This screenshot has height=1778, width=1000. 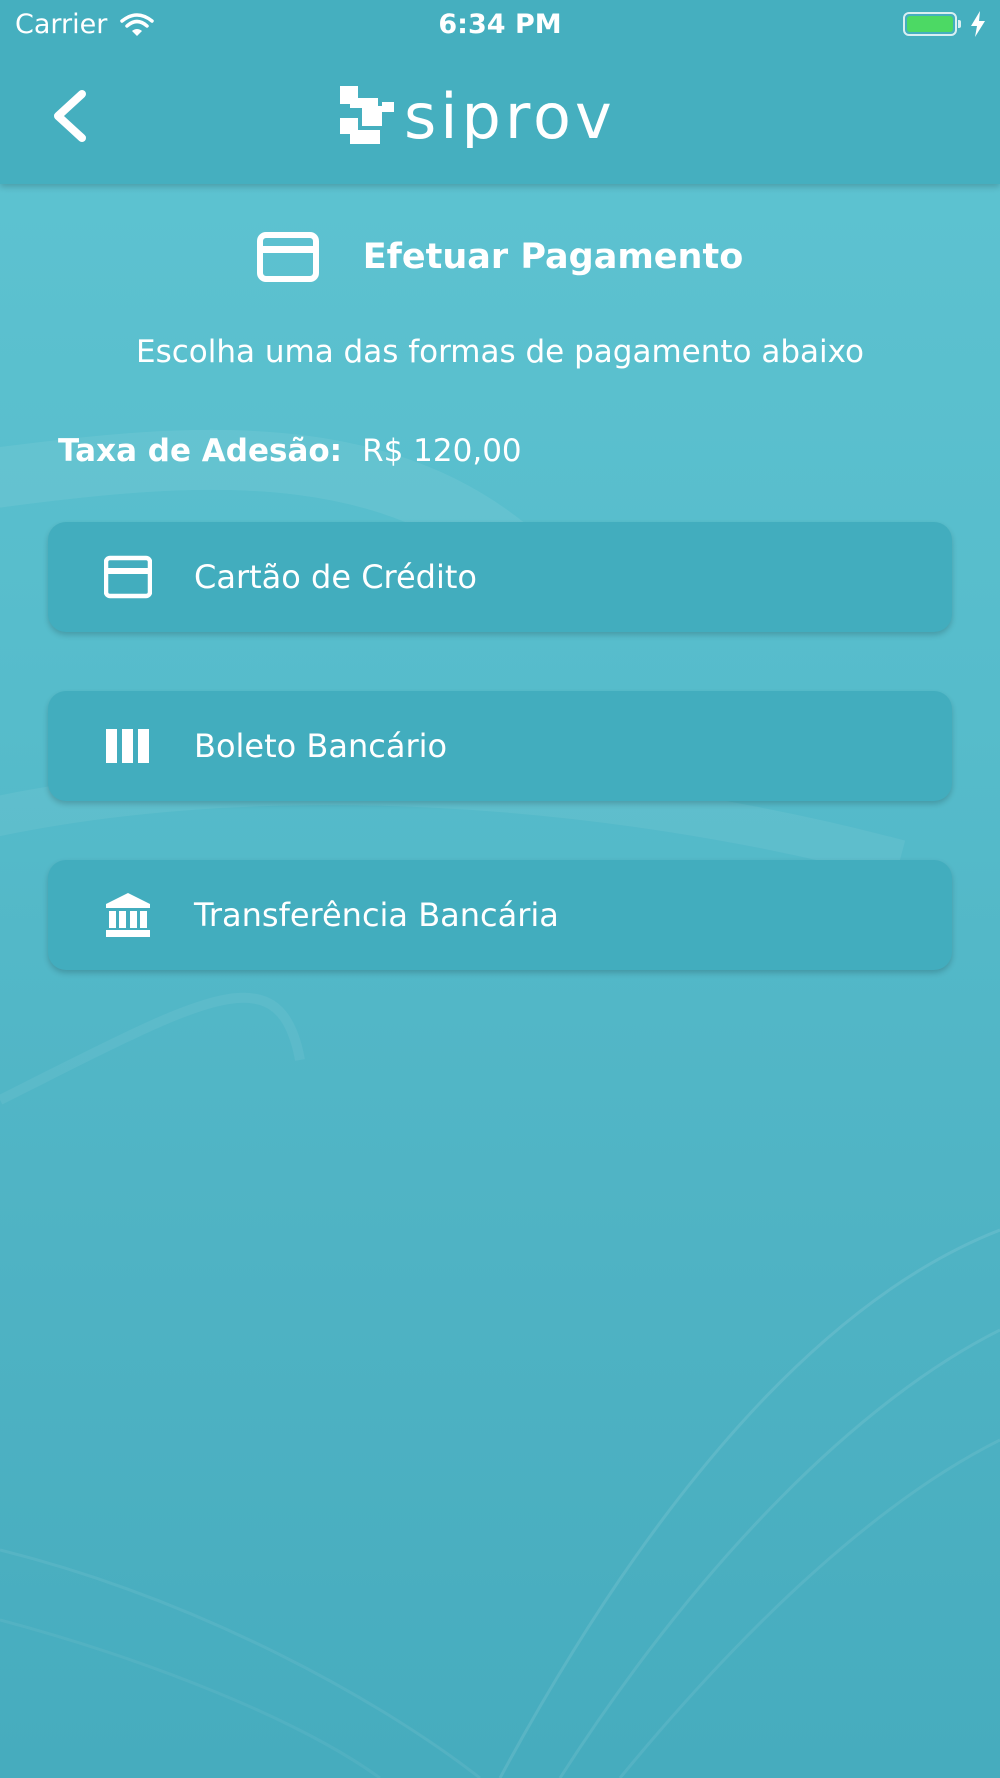 I want to click on back-button, so click(x=71, y=116).